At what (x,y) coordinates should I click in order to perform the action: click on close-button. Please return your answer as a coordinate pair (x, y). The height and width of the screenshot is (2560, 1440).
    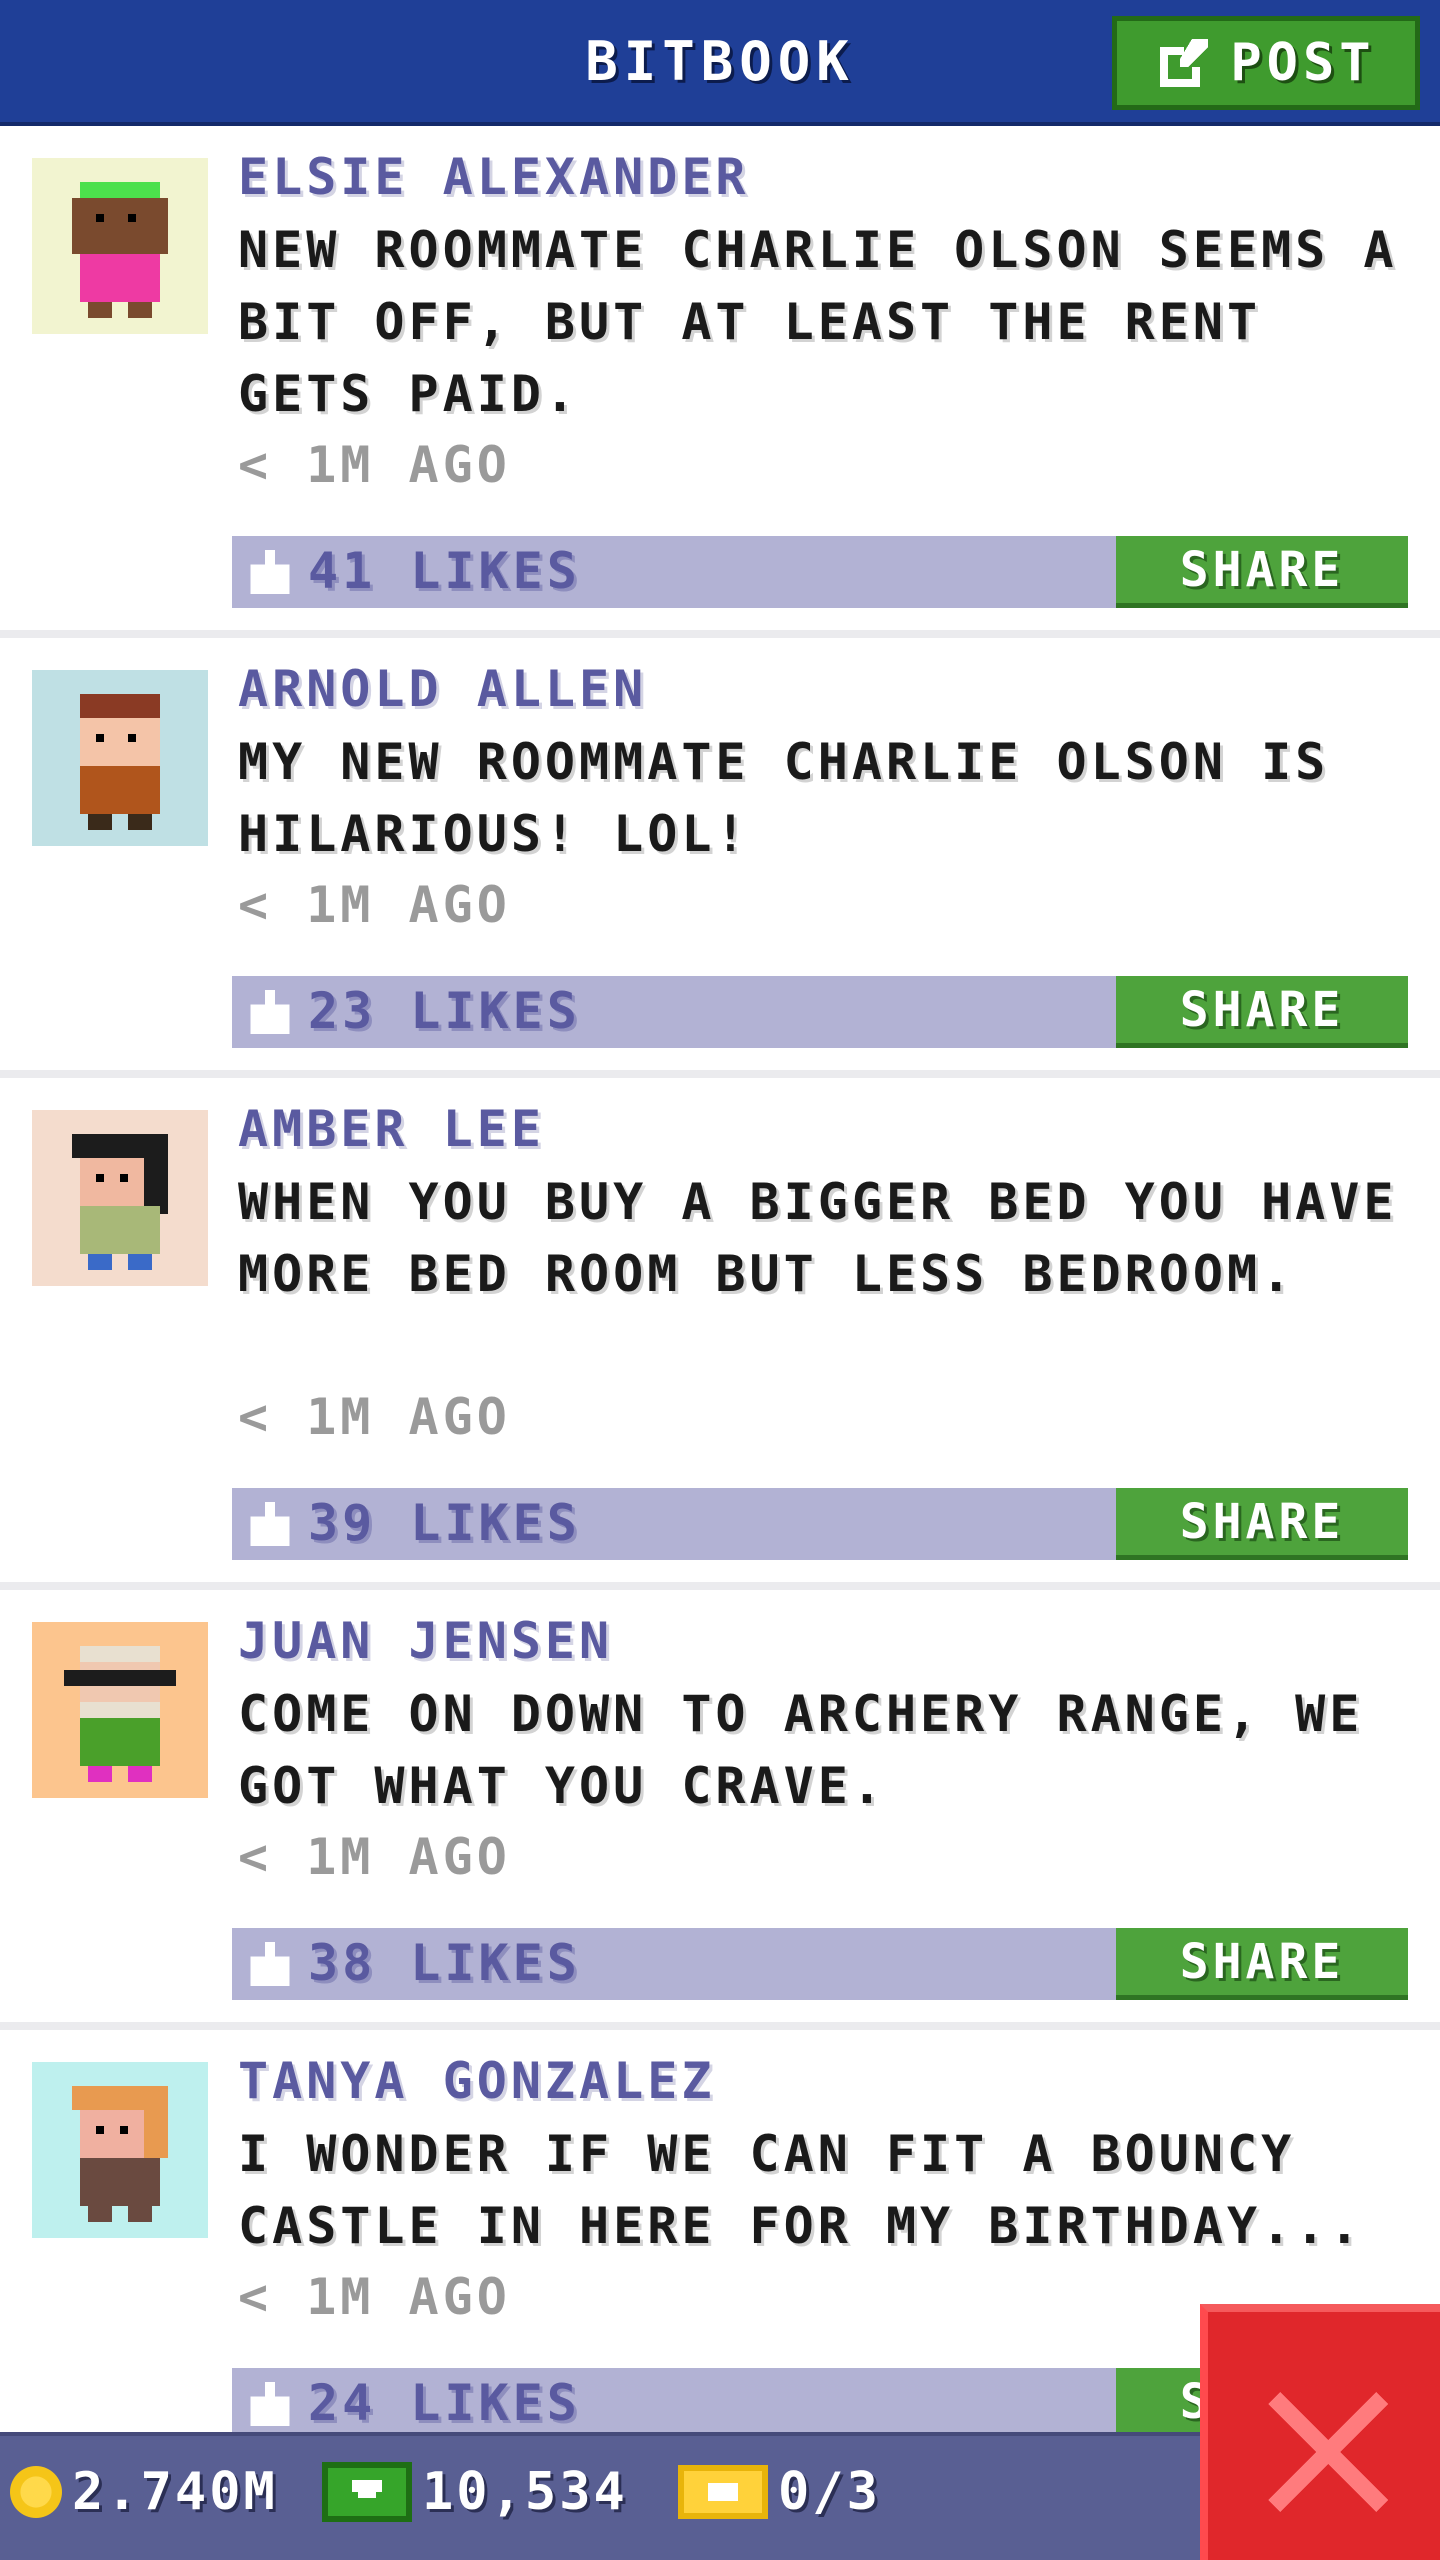
    Looking at the image, I should click on (1320, 2432).